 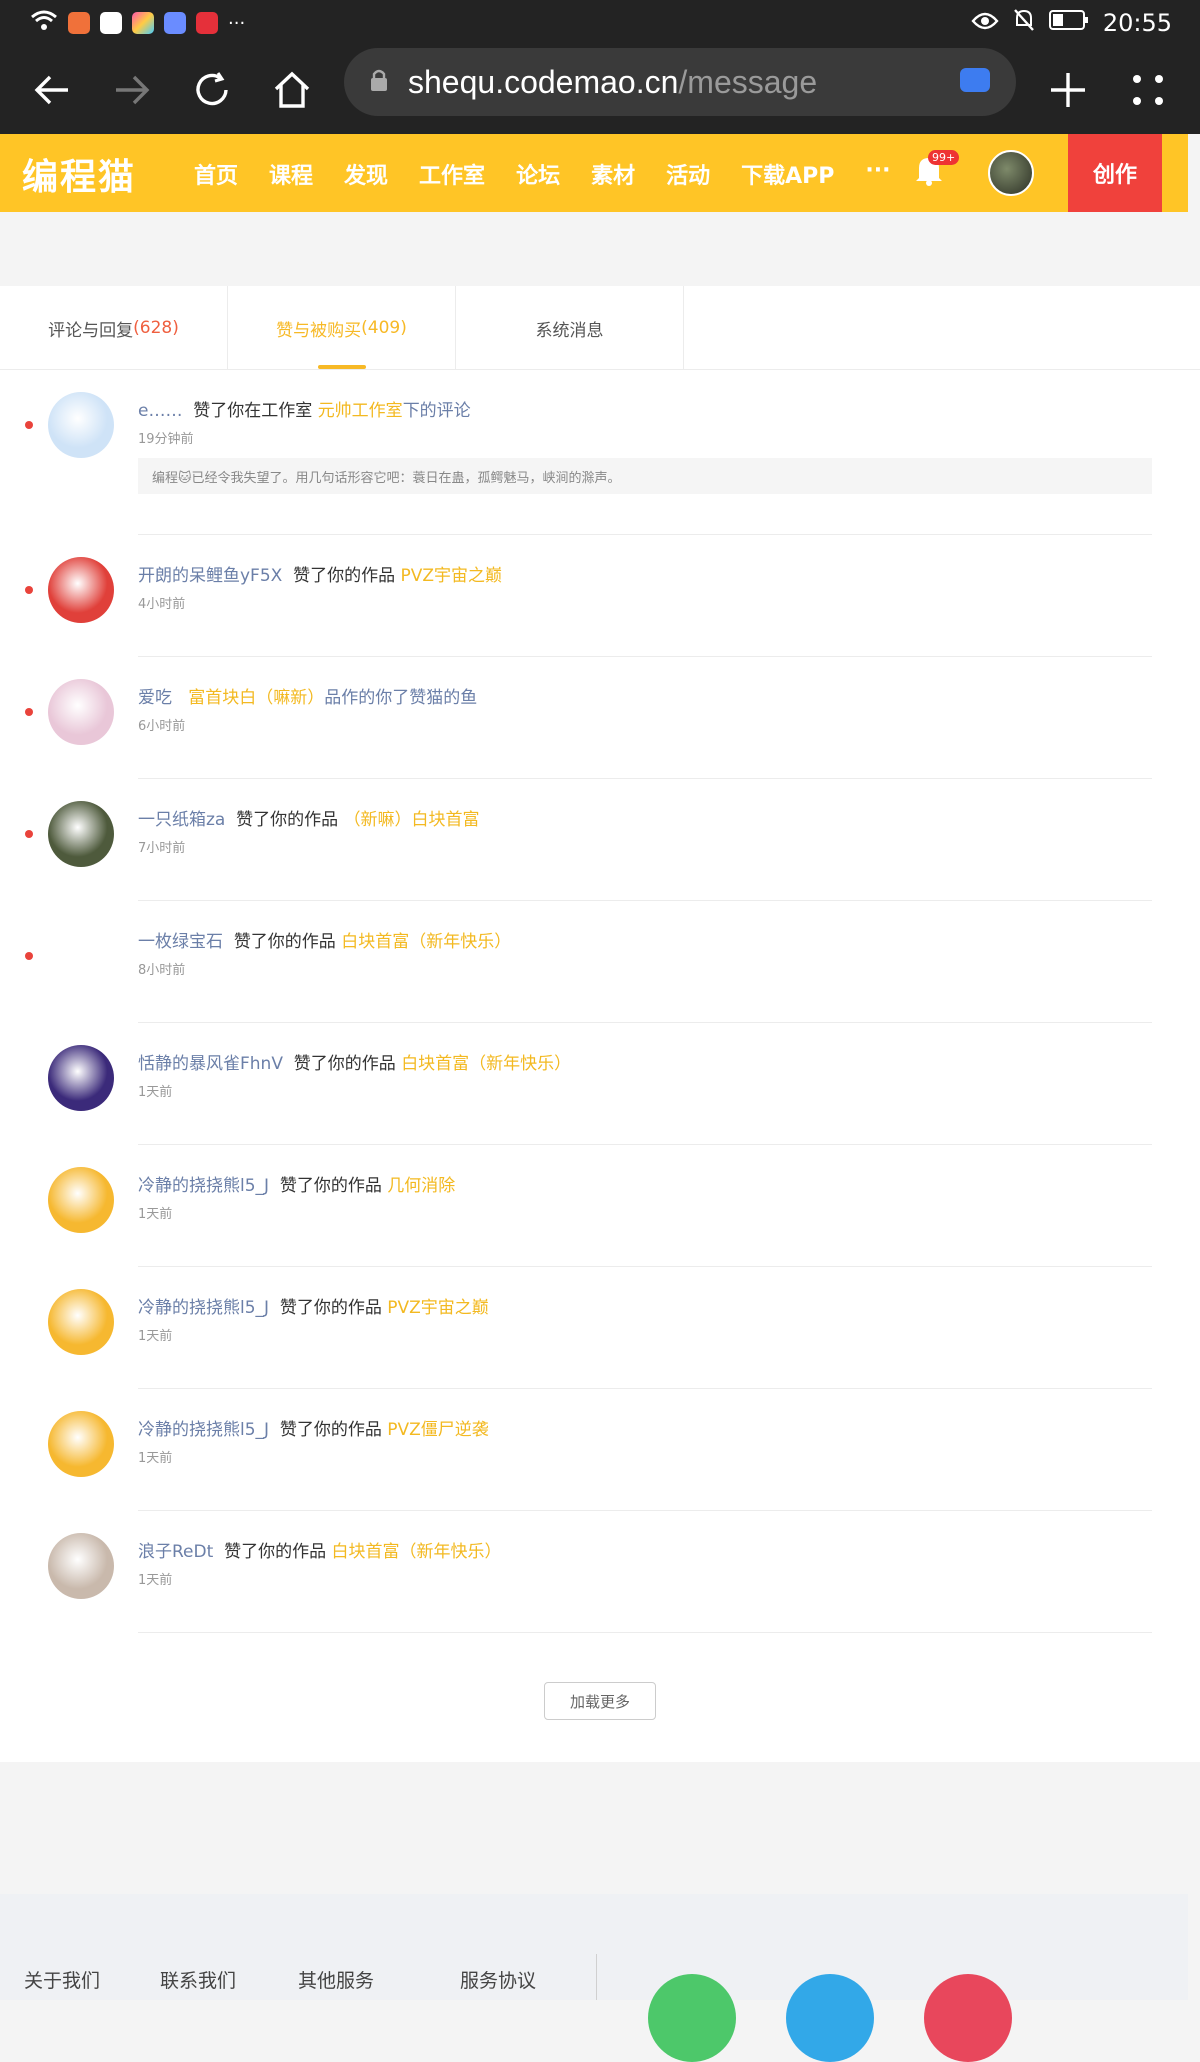 What do you see at coordinates (210, 576) in the screenshot?
I see `username-link: 开朗的呆鲤鱼yF5X` at bounding box center [210, 576].